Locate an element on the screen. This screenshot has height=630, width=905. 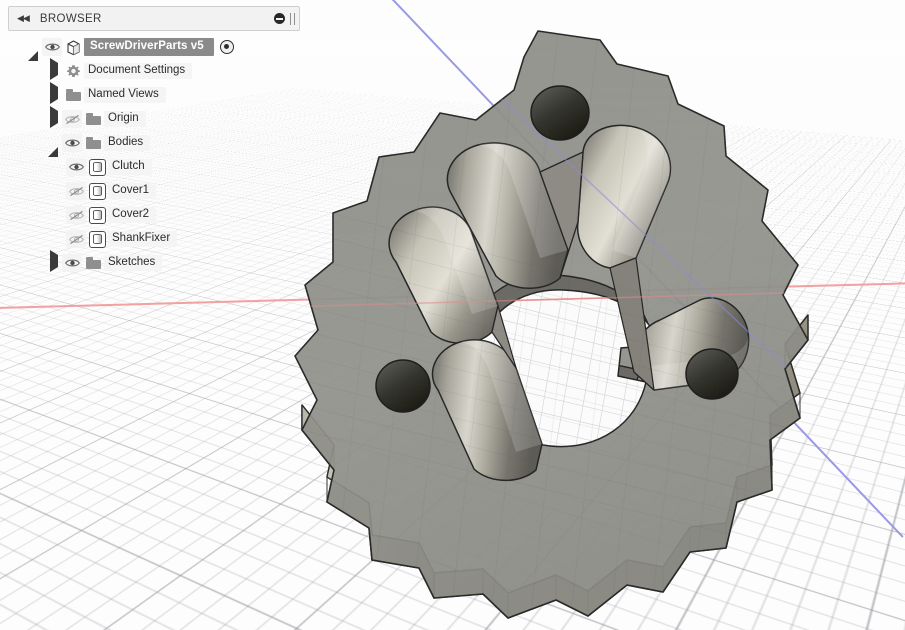
visibility-toggle-sketches is located at coordinates (72, 263).